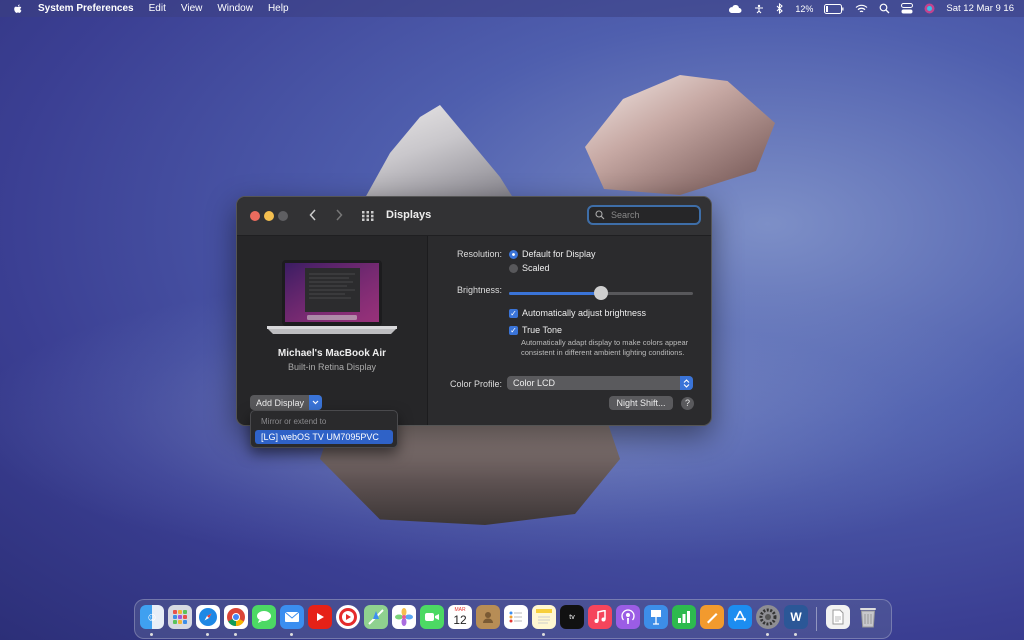 The width and height of the screenshot is (1024, 640). I want to click on dock-separator, so click(816, 619).